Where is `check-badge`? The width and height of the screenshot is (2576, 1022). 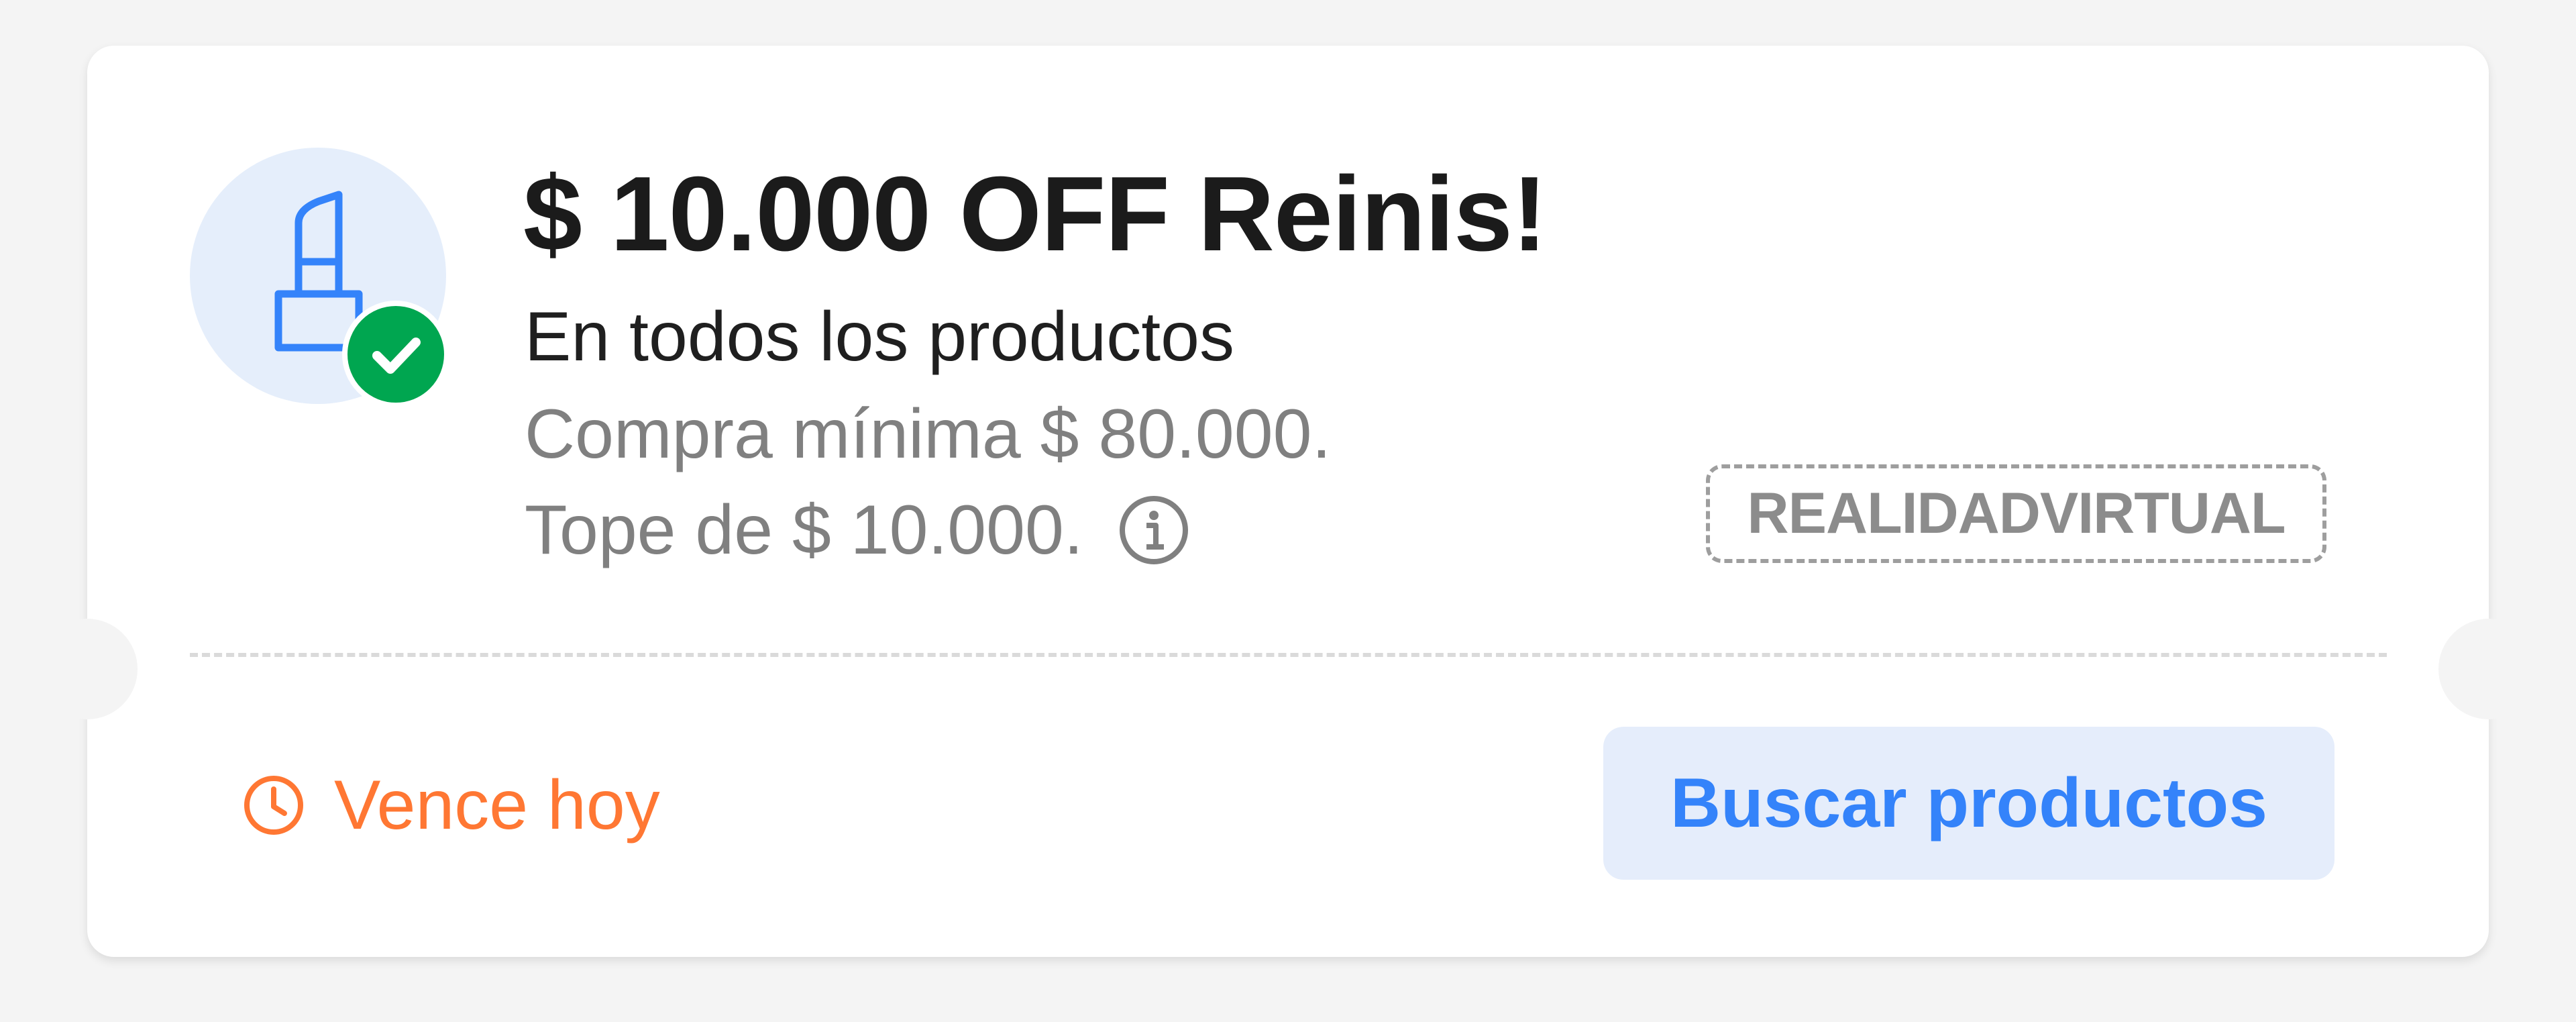
check-badge is located at coordinates (395, 354).